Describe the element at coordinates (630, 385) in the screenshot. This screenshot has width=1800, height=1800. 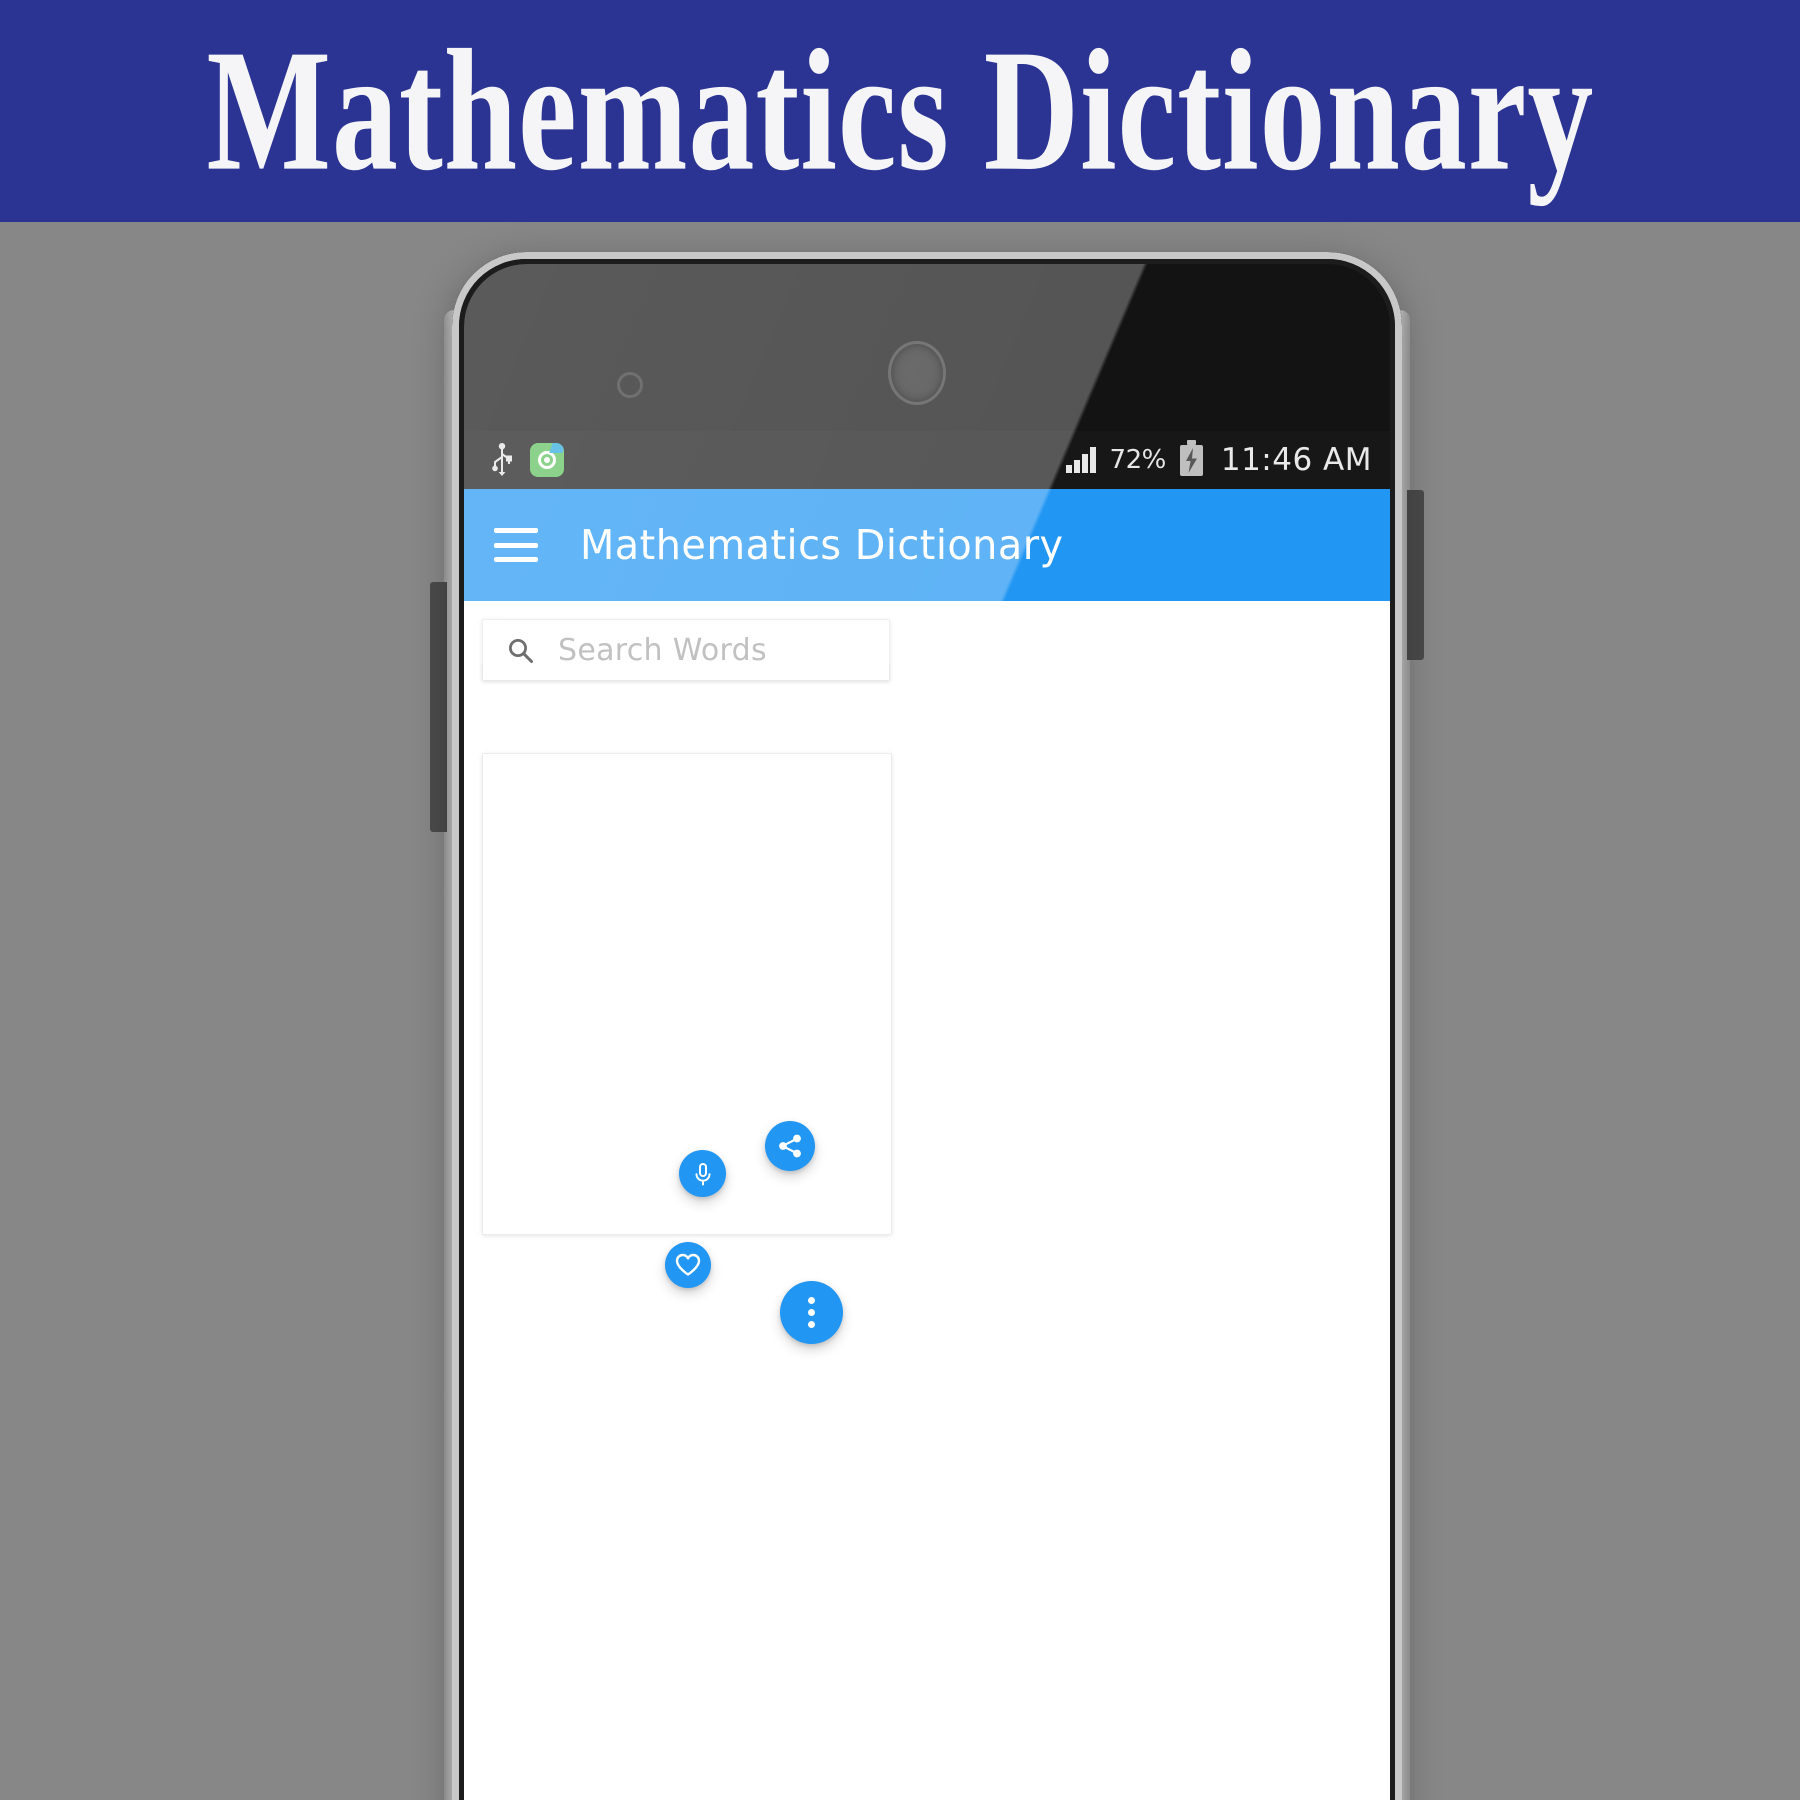
I see `proximity-sensor-icon` at that location.